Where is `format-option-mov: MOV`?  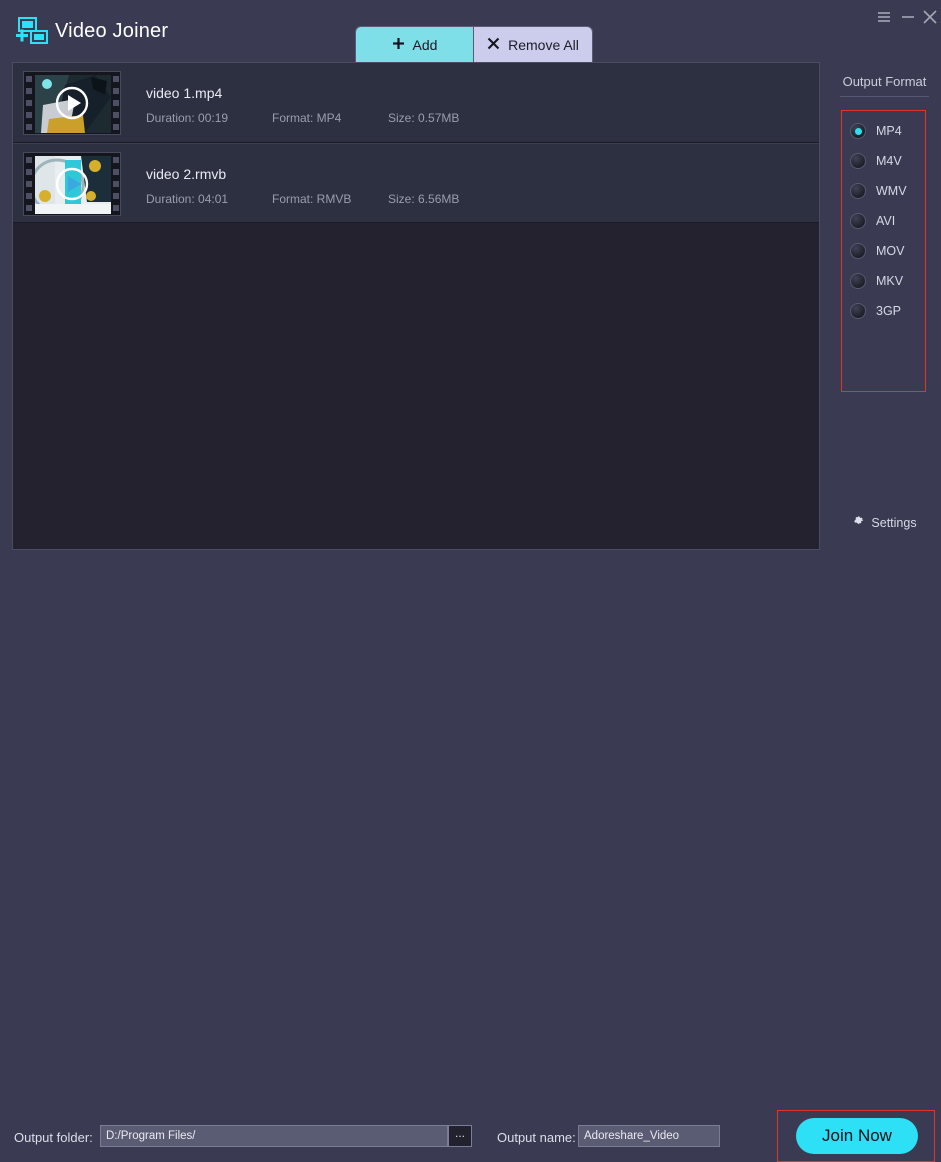
format-option-mov: MOV is located at coordinates (877, 251).